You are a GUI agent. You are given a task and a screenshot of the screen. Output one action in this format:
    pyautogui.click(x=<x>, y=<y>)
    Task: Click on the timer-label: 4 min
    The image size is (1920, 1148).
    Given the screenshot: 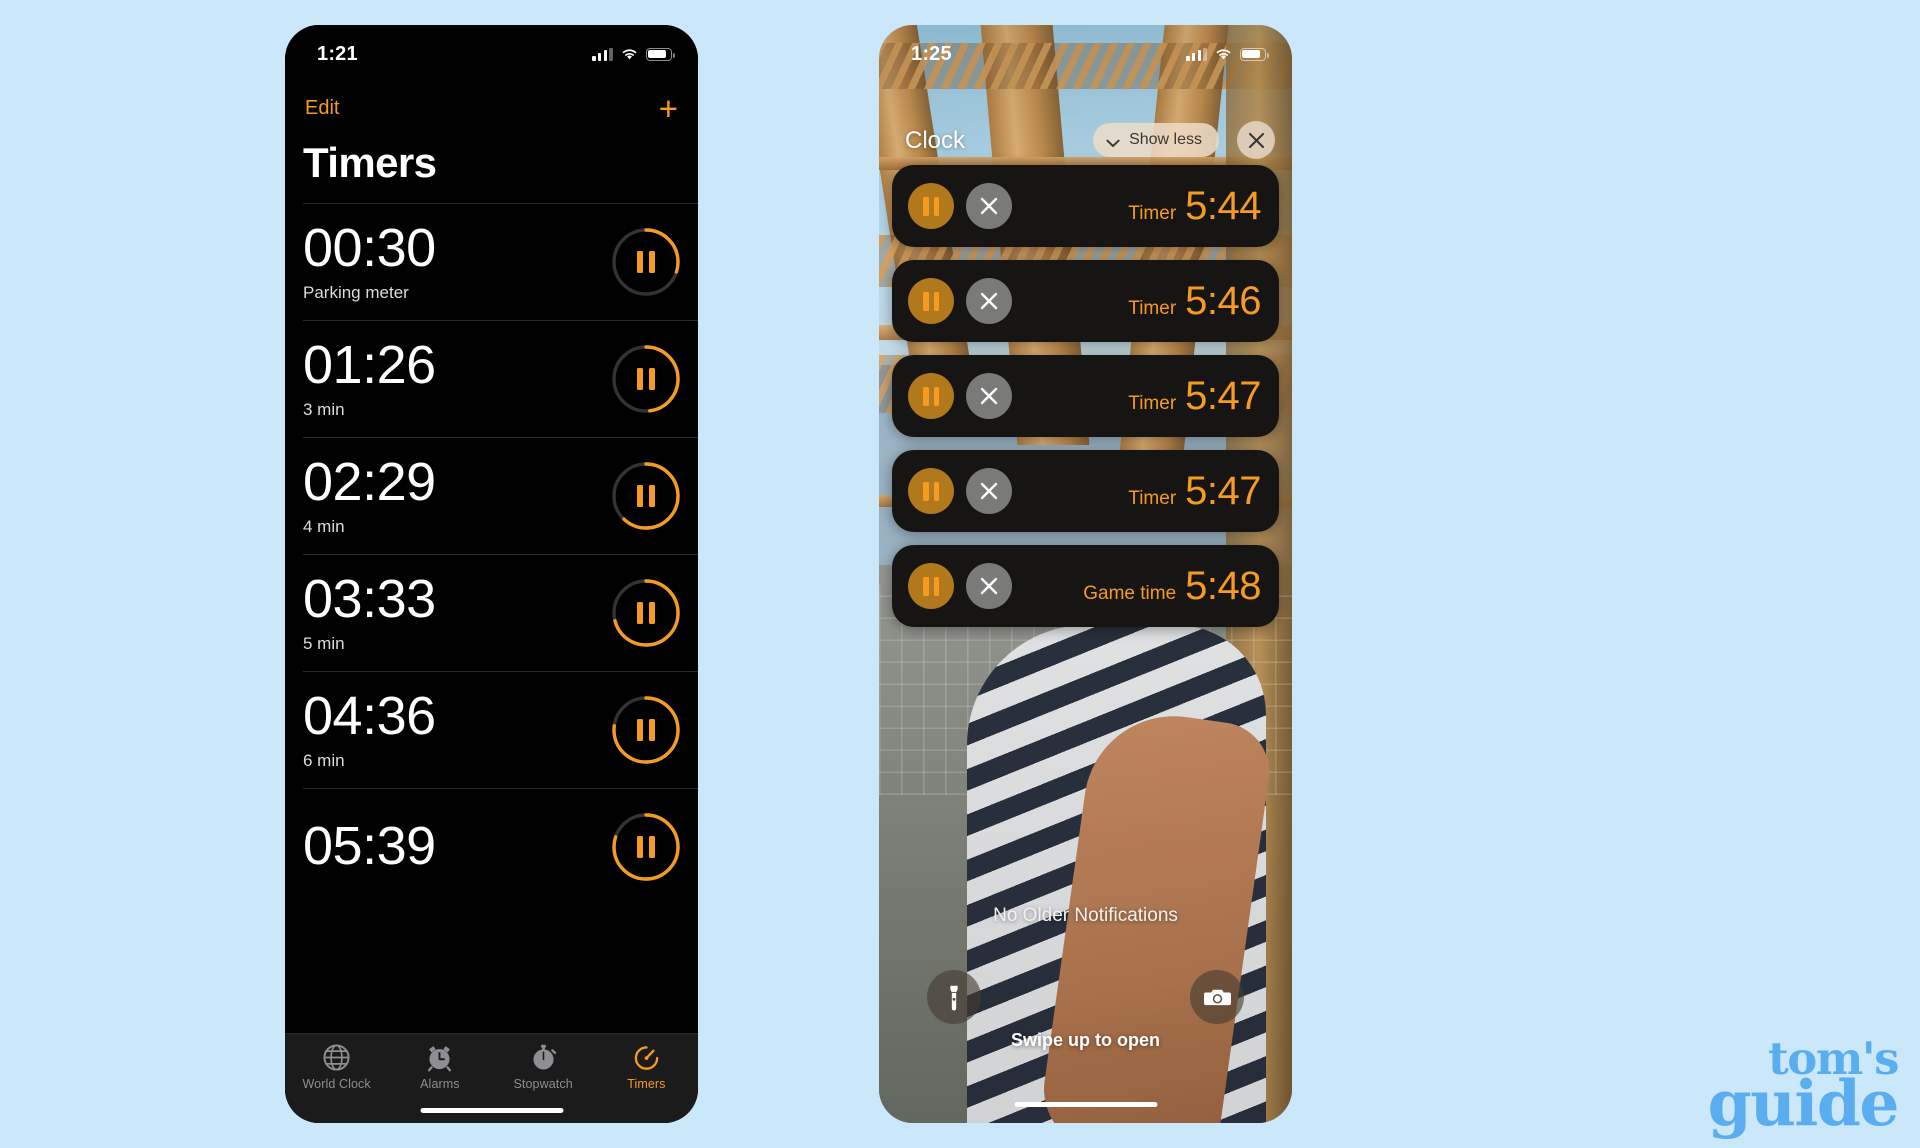 What is the action you would take?
    pyautogui.click(x=324, y=526)
    